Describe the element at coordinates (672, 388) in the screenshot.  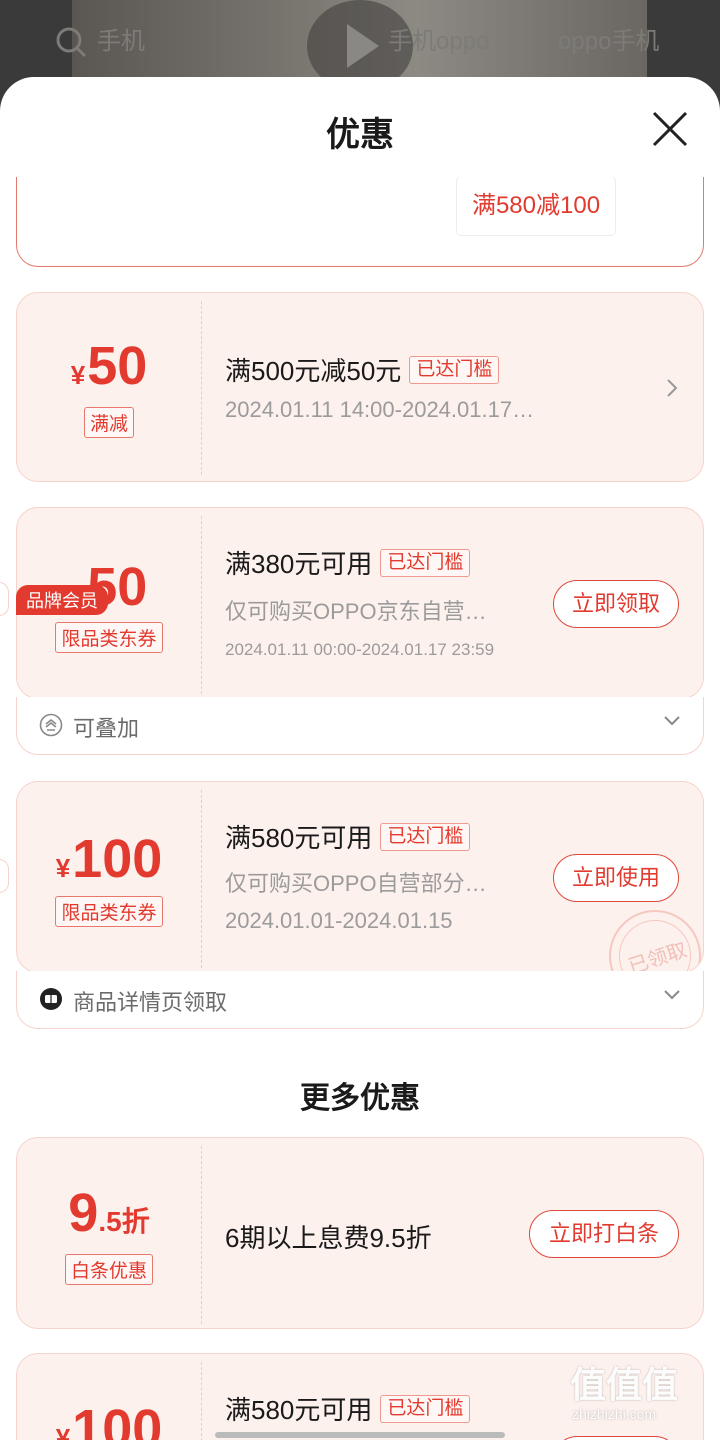
I see `chevron-right-icon` at that location.